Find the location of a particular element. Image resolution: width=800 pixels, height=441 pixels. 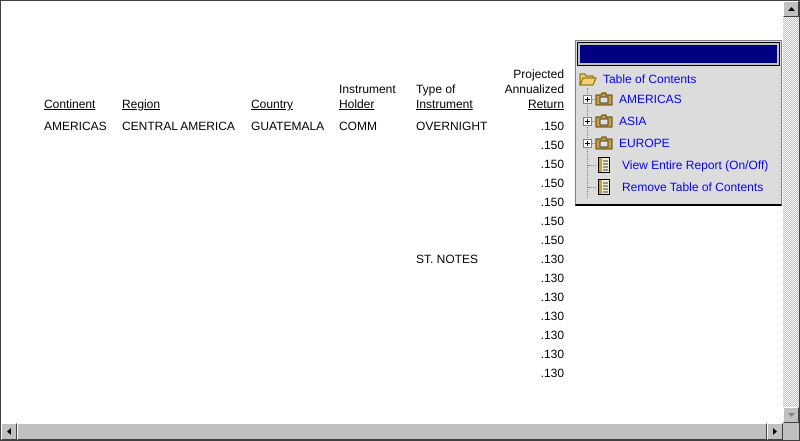

right-arrow-icon is located at coordinates (775, 431).